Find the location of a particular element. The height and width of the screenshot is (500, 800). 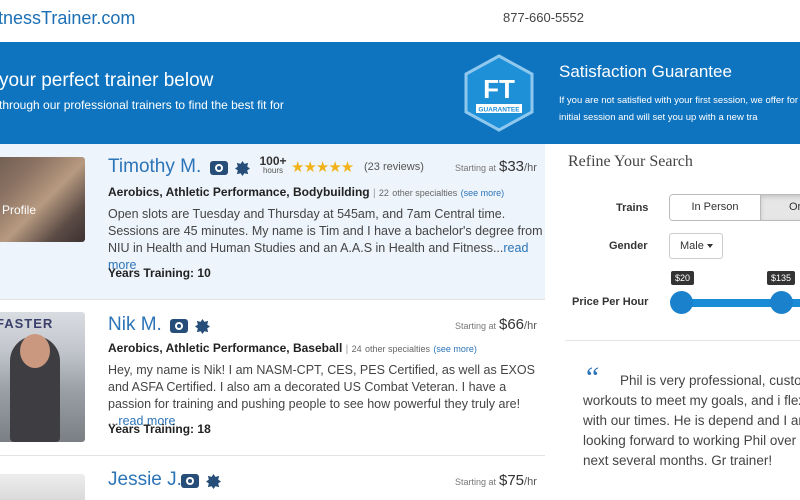

caret-down-icon is located at coordinates (709, 246).